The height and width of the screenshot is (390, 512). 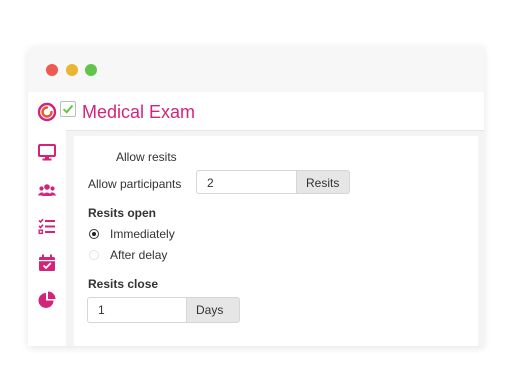 I want to click on title-bar, so click(x=256, y=69).